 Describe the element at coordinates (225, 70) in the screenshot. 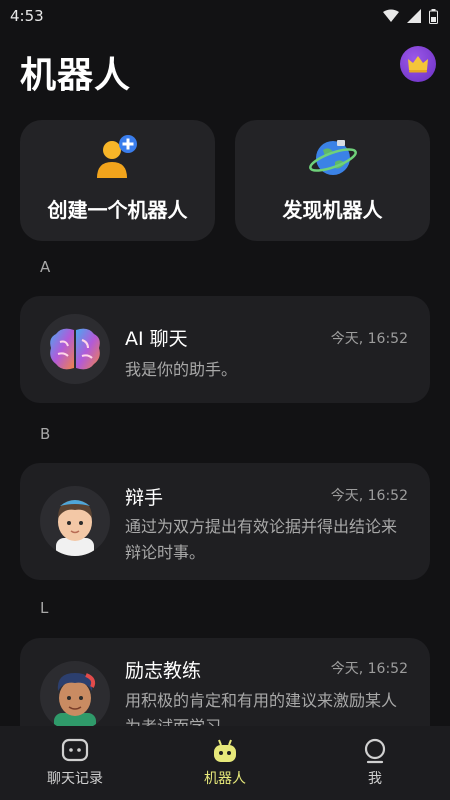

I see `header: 机器人` at that location.